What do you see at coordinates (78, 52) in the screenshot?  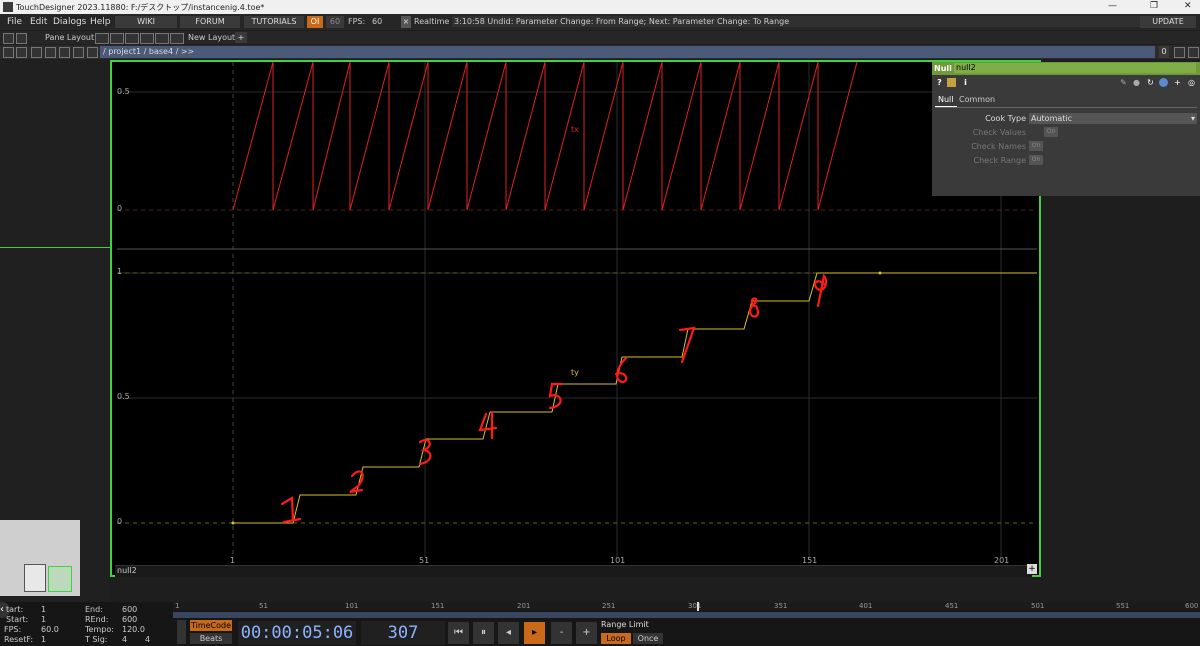 I see `bookmark-icon` at bounding box center [78, 52].